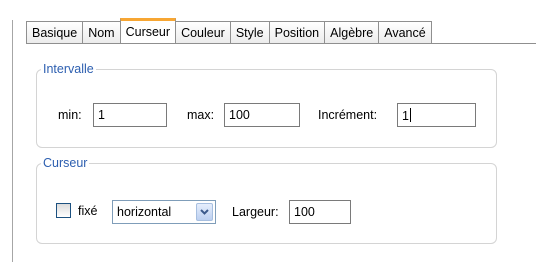 The width and height of the screenshot is (536, 262). I want to click on tab-avance: Avancé, so click(405, 32).